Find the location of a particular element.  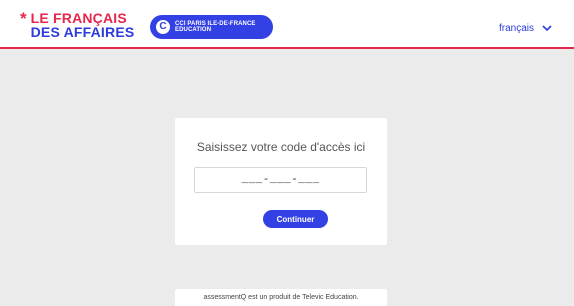

cci-line-2: EDUCATION is located at coordinates (193, 30).